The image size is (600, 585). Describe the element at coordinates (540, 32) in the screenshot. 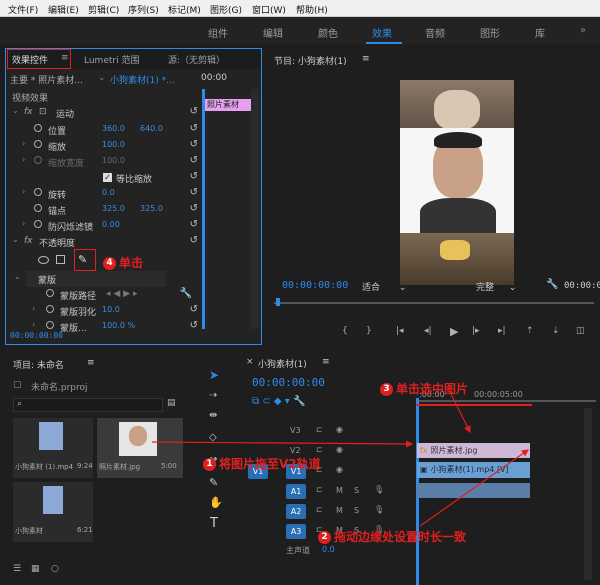

I see `workspace-libraries: 库` at that location.